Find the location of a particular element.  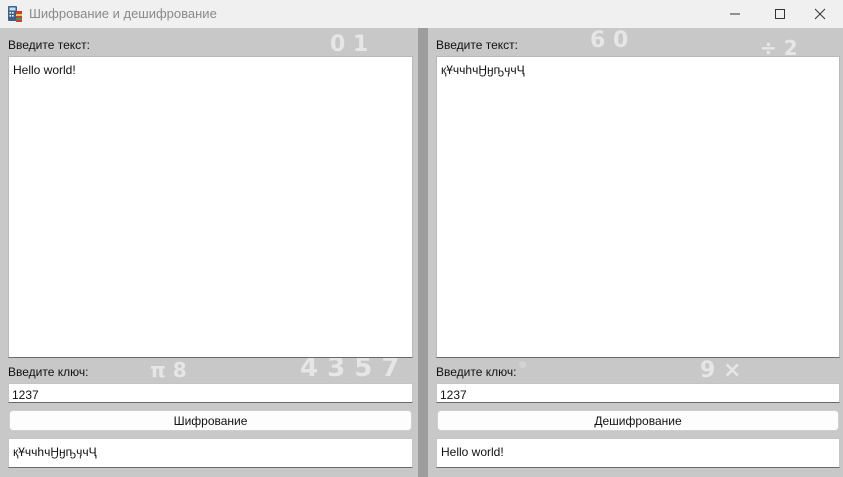

encrypt-button-label: Шифрование is located at coordinates (210, 420).